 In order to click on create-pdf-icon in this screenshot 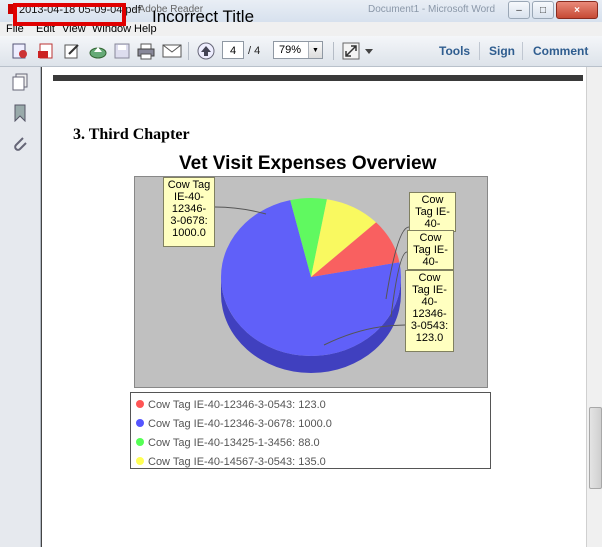, I will do `click(20, 51)`.